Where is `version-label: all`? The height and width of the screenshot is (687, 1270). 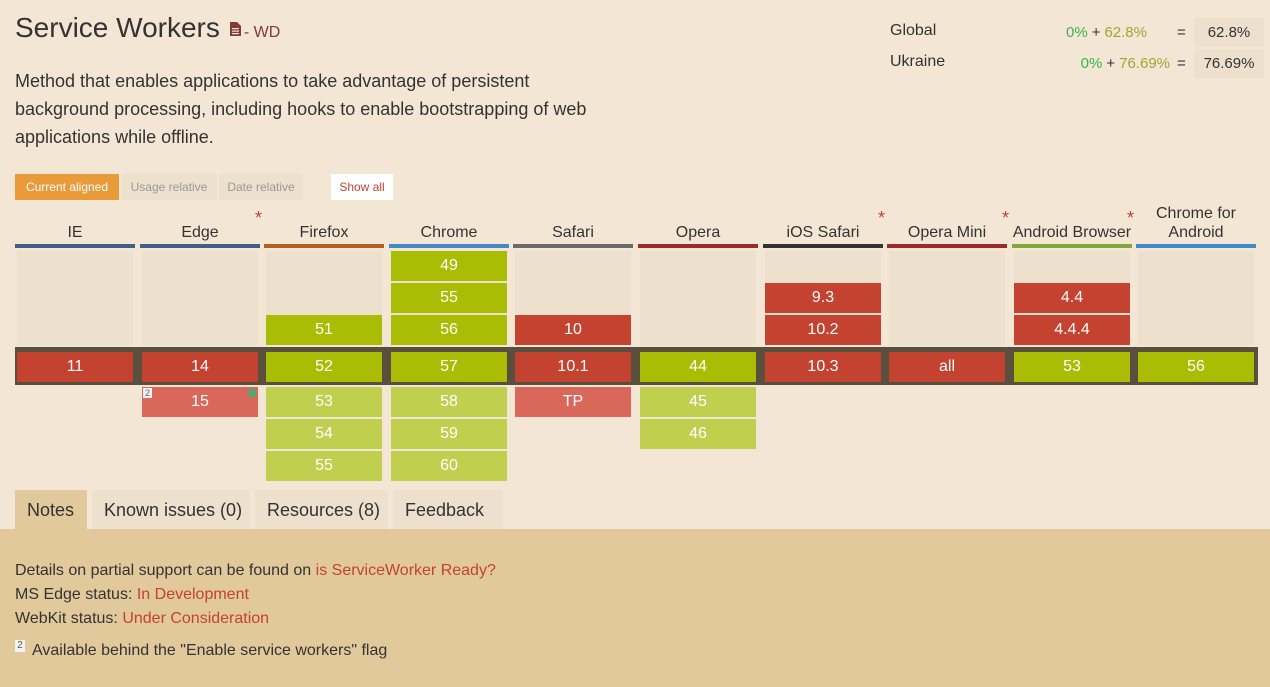
version-label: all is located at coordinates (946, 366).